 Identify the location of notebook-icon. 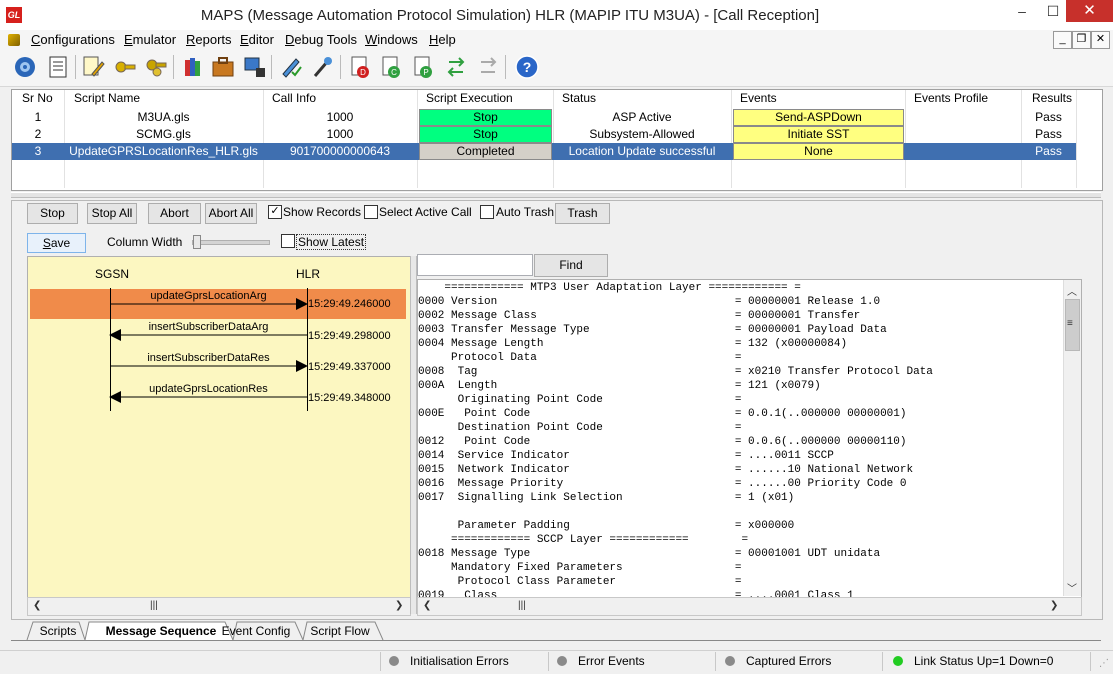
(58, 67).